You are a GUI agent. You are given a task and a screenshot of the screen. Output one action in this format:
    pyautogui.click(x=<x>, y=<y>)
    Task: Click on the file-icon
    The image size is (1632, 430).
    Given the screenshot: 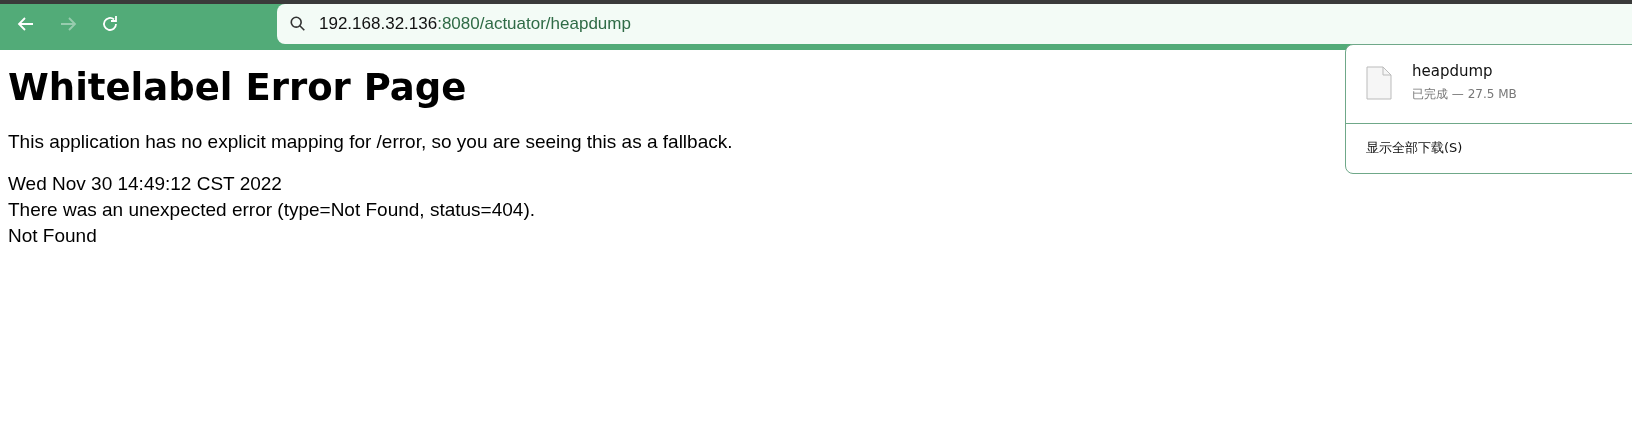 What is the action you would take?
    pyautogui.click(x=1379, y=82)
    